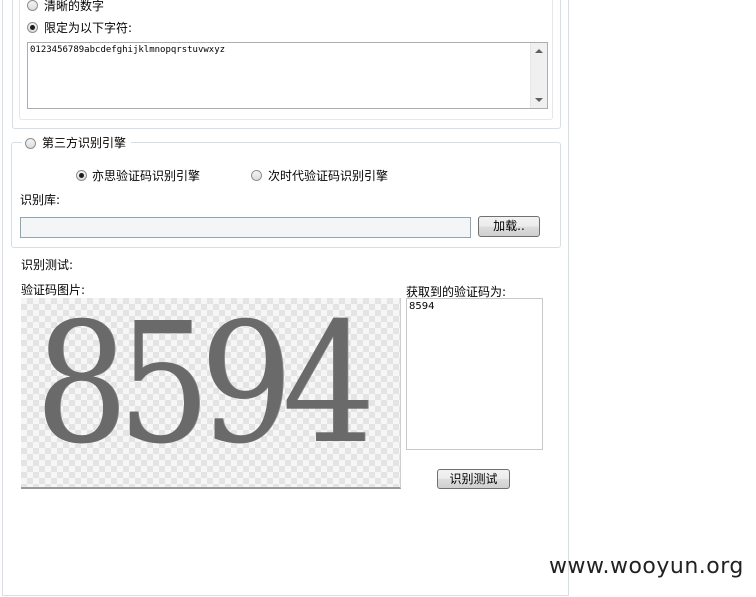 The width and height of the screenshot is (756, 597). Describe the element at coordinates (205, 389) in the screenshot. I see `captcha-digits: 8594` at that location.